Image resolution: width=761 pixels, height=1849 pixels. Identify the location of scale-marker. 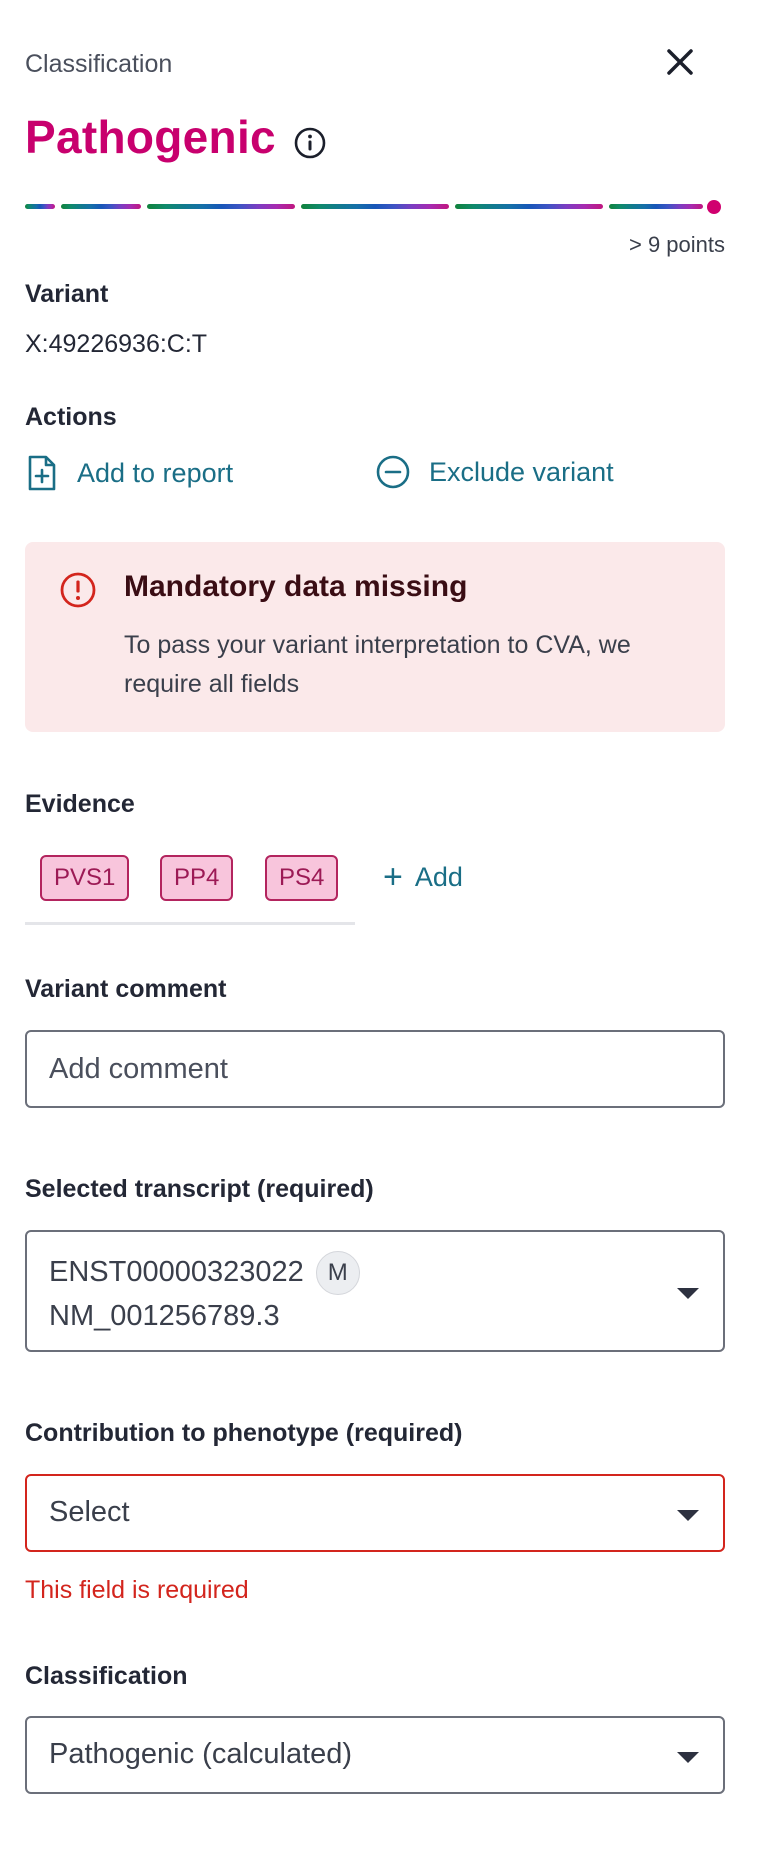
(714, 207).